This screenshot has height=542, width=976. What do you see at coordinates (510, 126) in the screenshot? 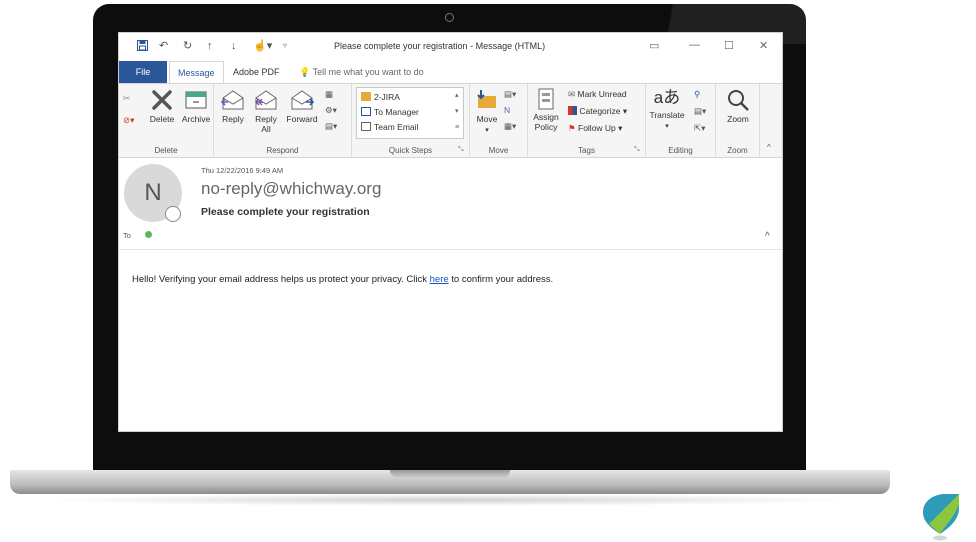
I see `actions-icon: ▦▾` at bounding box center [510, 126].